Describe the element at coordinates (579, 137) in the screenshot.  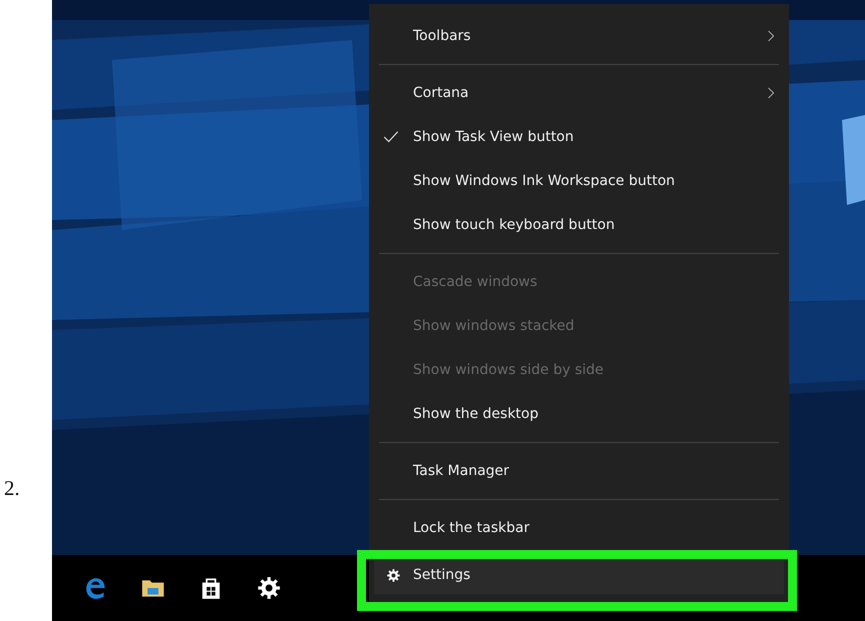
I see `menu-item: Show Task View button` at that location.